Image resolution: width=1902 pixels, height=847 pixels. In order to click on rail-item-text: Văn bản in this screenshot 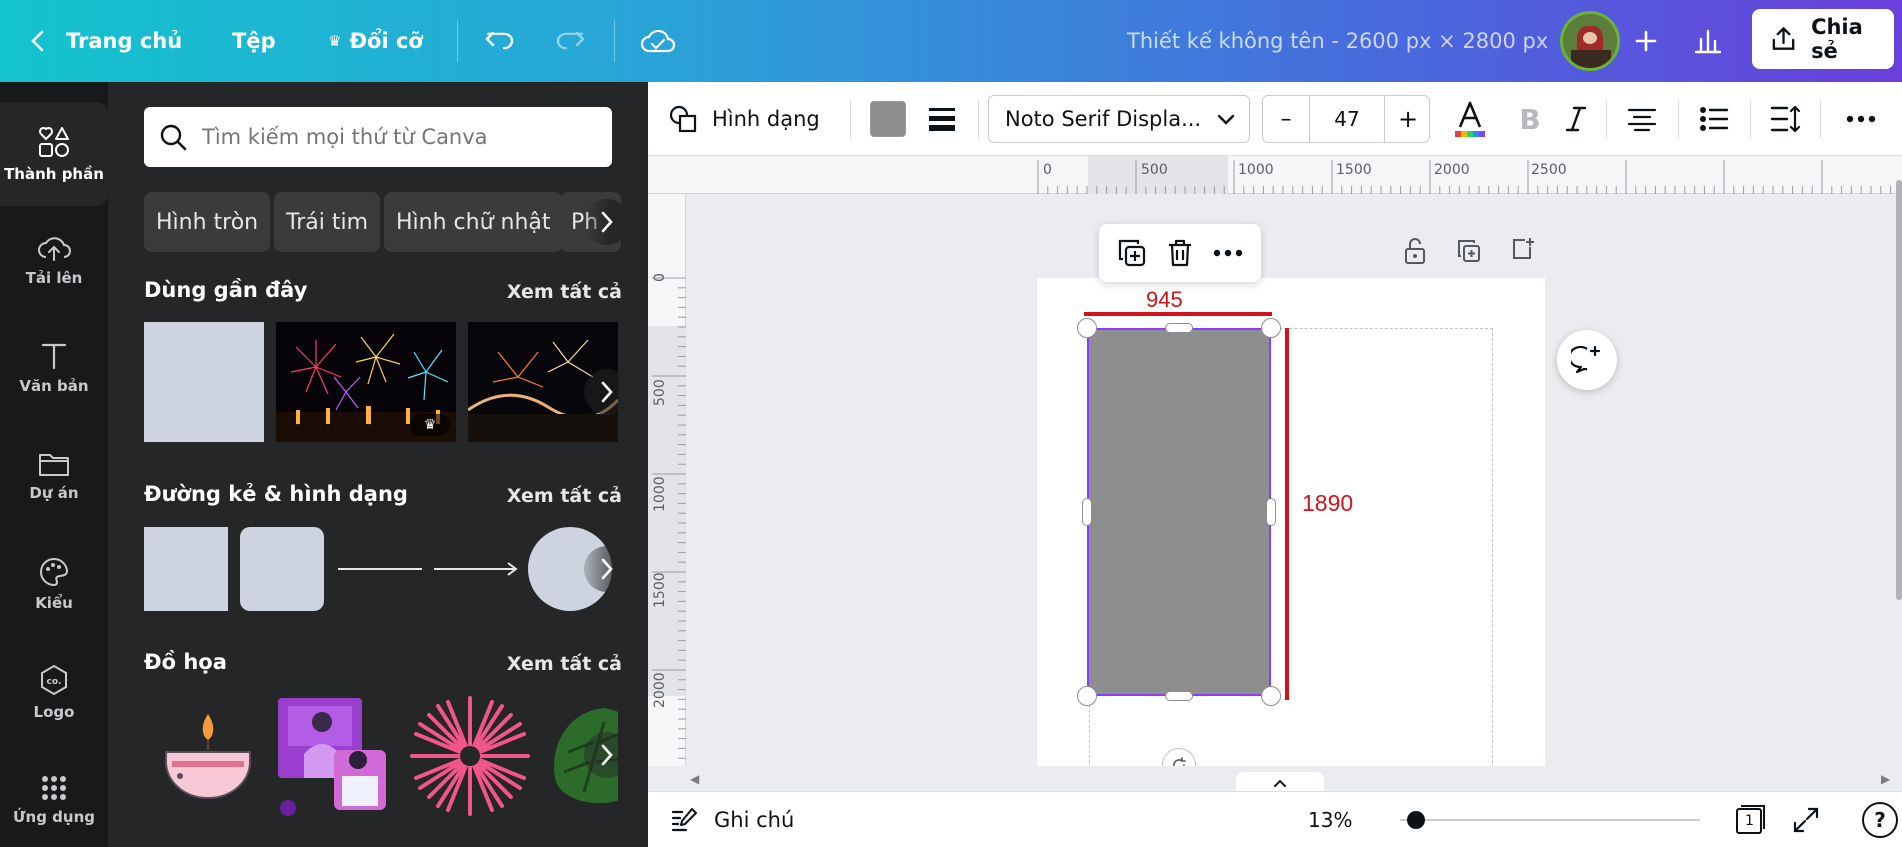, I will do `click(54, 368)`.